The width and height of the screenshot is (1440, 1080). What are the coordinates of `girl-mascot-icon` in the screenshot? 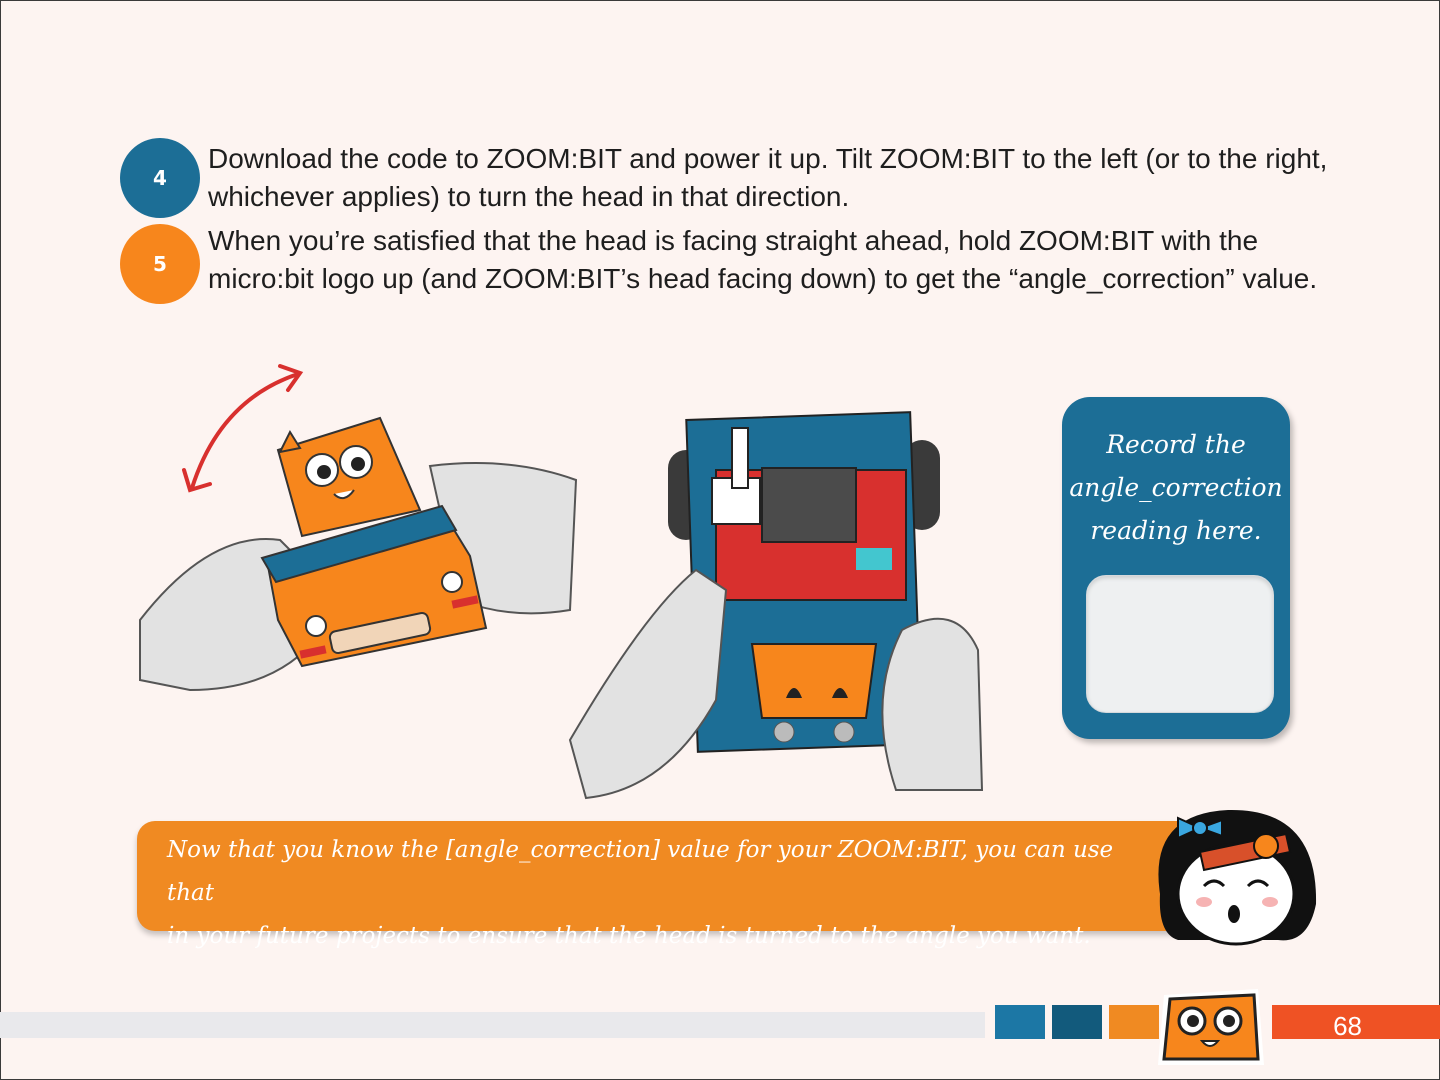 It's located at (1237, 877).